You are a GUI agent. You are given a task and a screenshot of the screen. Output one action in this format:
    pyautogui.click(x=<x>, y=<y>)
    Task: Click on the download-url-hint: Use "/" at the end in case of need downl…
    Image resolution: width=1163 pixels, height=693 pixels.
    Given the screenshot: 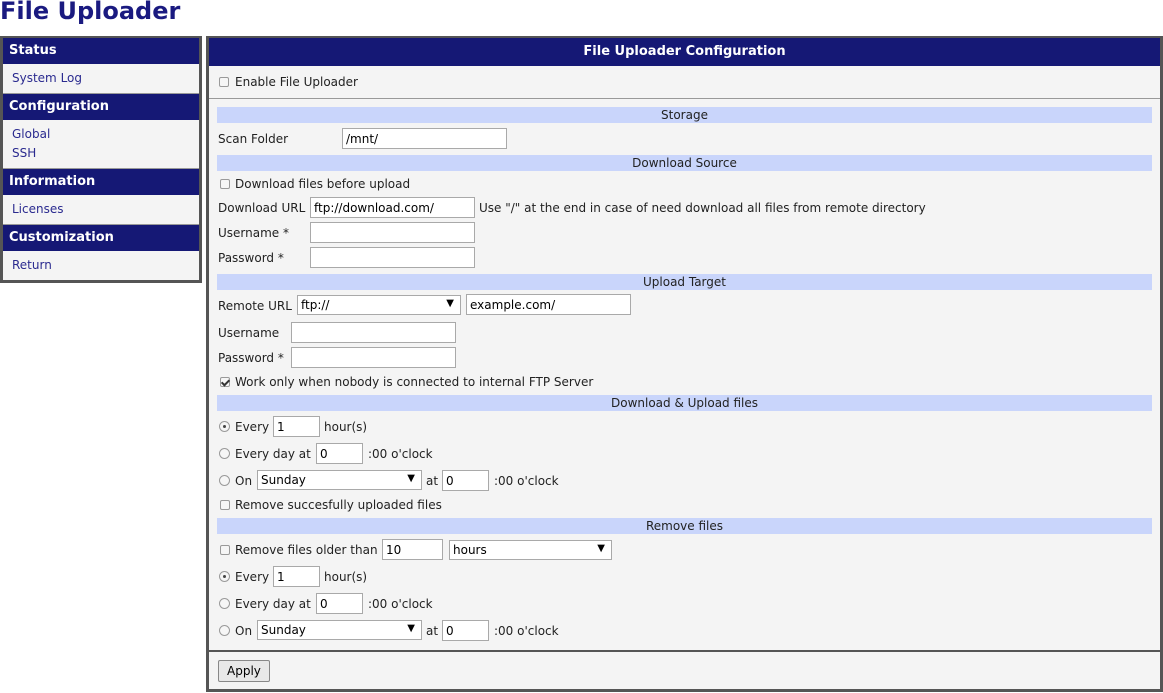 What is the action you would take?
    pyautogui.click(x=702, y=208)
    